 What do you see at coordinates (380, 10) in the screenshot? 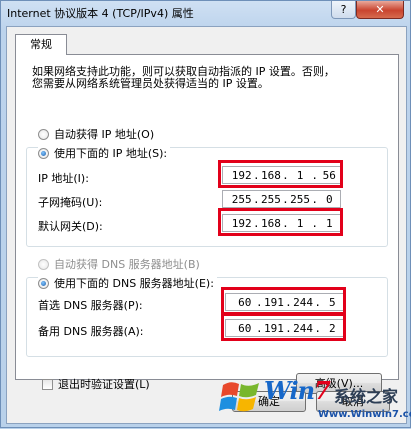
I see `close-button: ✕` at bounding box center [380, 10].